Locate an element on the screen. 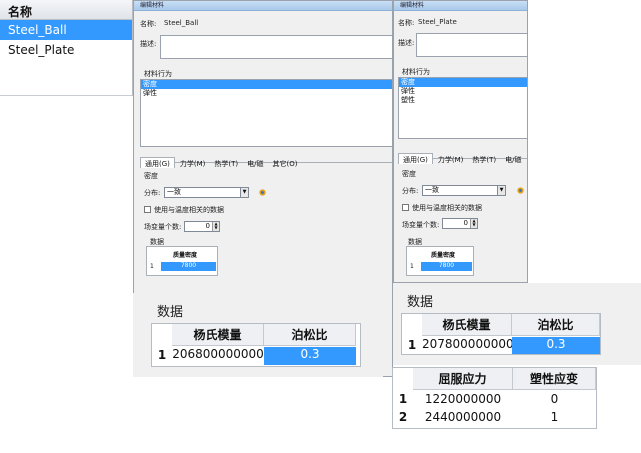 This screenshot has height=453, width=641. plastic-strain-cell: 1 is located at coordinates (554, 417).